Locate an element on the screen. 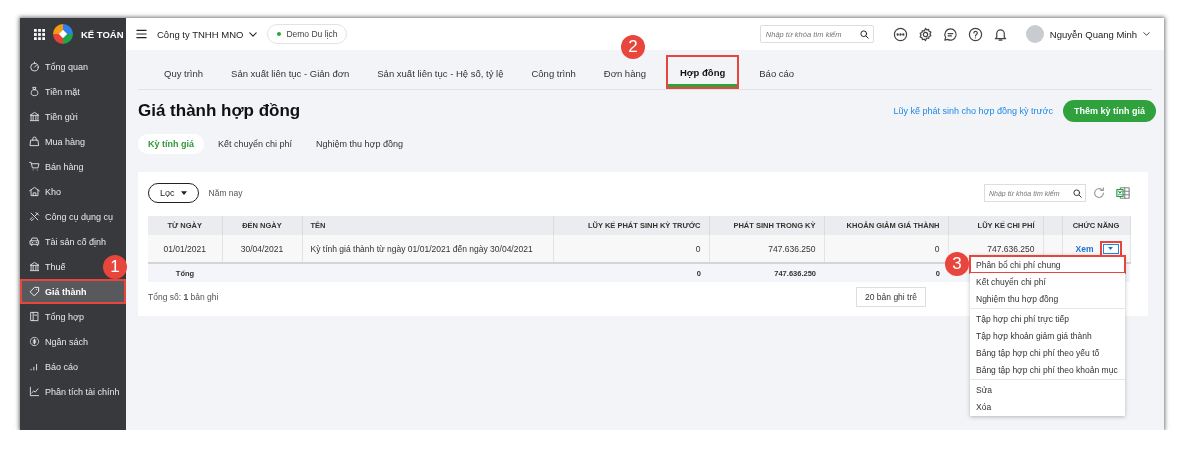  menu-icon is located at coordinates (141, 34).